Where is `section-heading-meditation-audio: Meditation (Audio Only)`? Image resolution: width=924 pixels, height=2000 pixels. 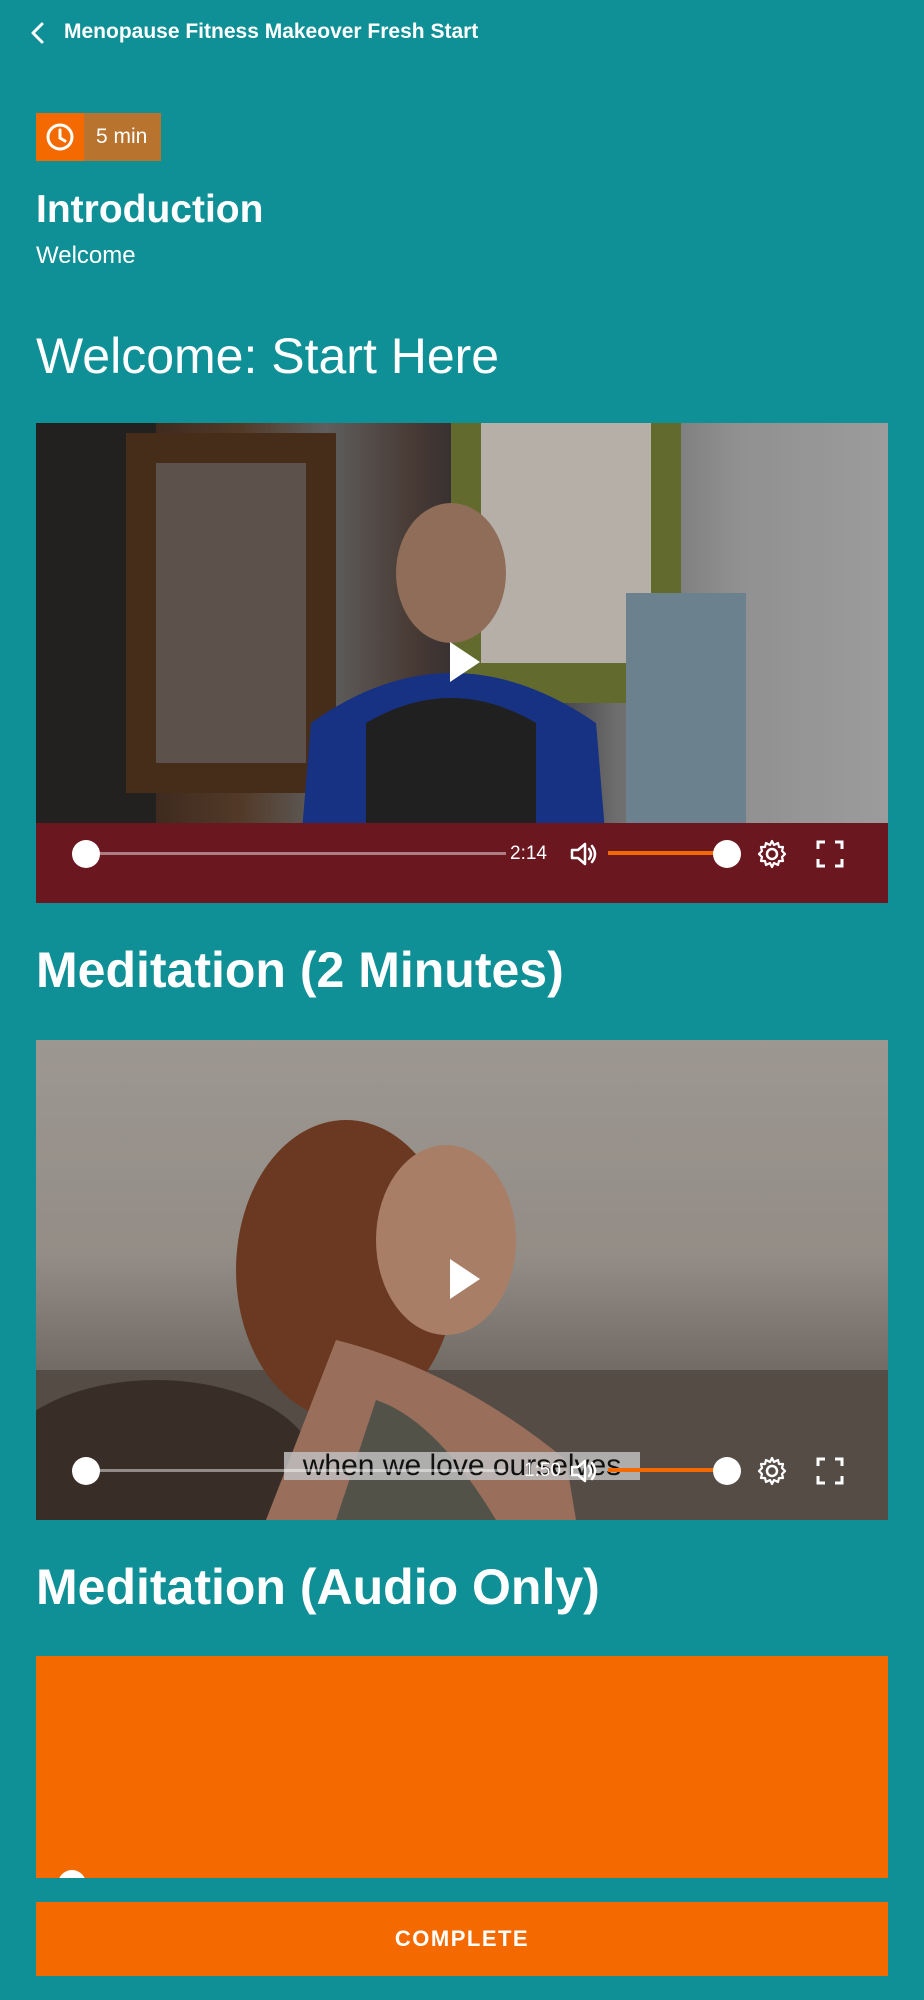
section-heading-meditation-audio: Meditation (Audio Only) is located at coordinates (318, 1587).